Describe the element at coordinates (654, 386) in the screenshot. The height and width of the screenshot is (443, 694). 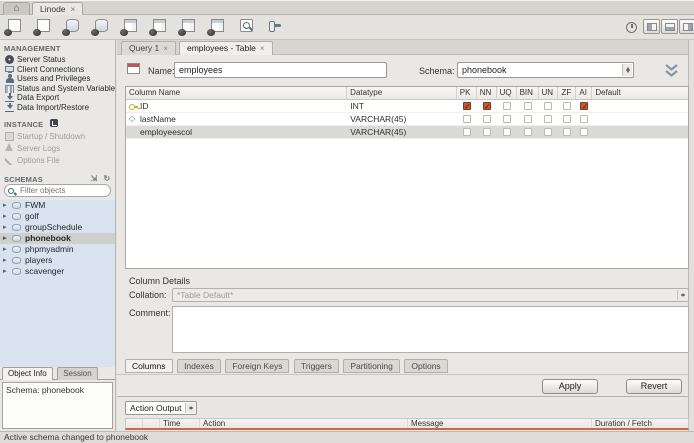
I see `revert-button: Revert` at that location.